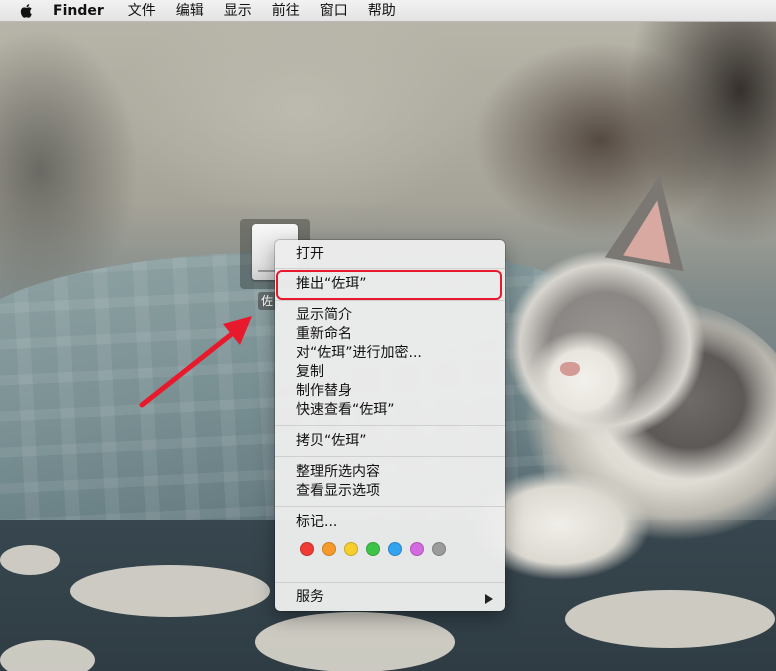  What do you see at coordinates (390, 391) in the screenshot?
I see `menu-item-make-alias: 制作替身` at bounding box center [390, 391].